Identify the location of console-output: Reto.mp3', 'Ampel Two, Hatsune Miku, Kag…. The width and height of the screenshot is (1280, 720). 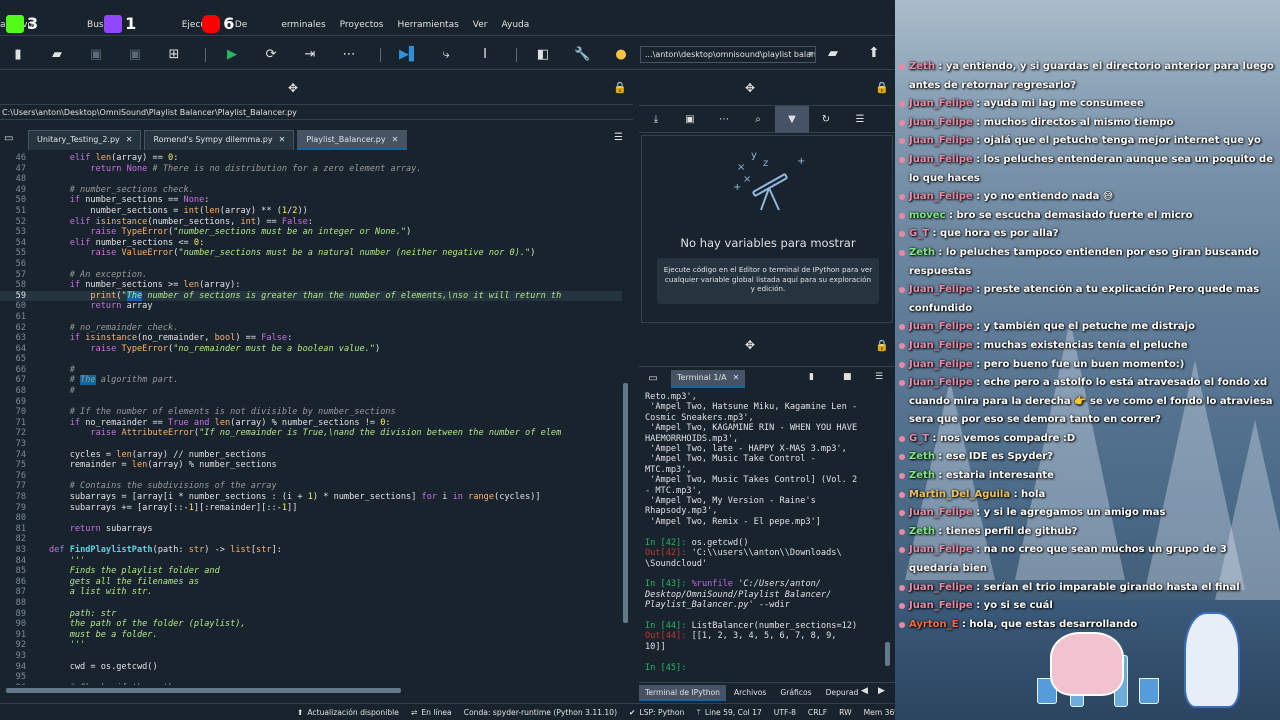
(763, 537).